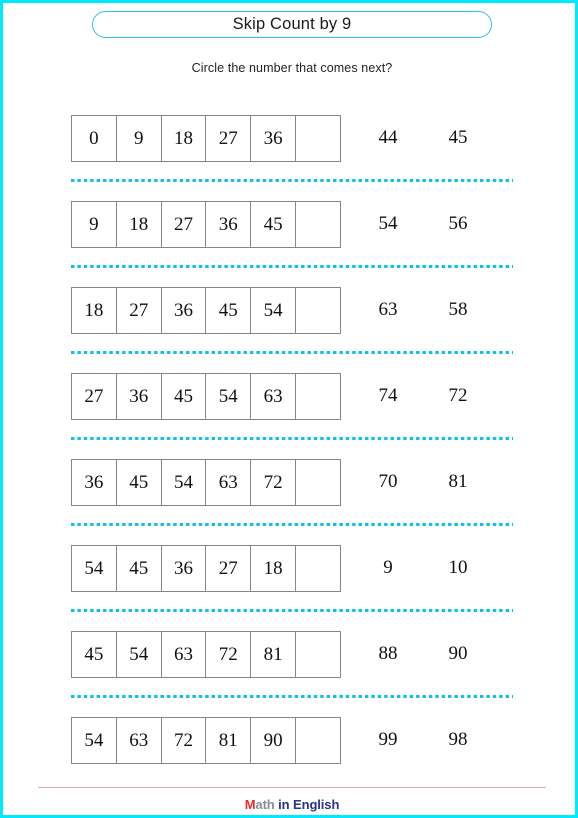  Describe the element at coordinates (458, 740) in the screenshot. I see `answer-choice: 98` at that location.